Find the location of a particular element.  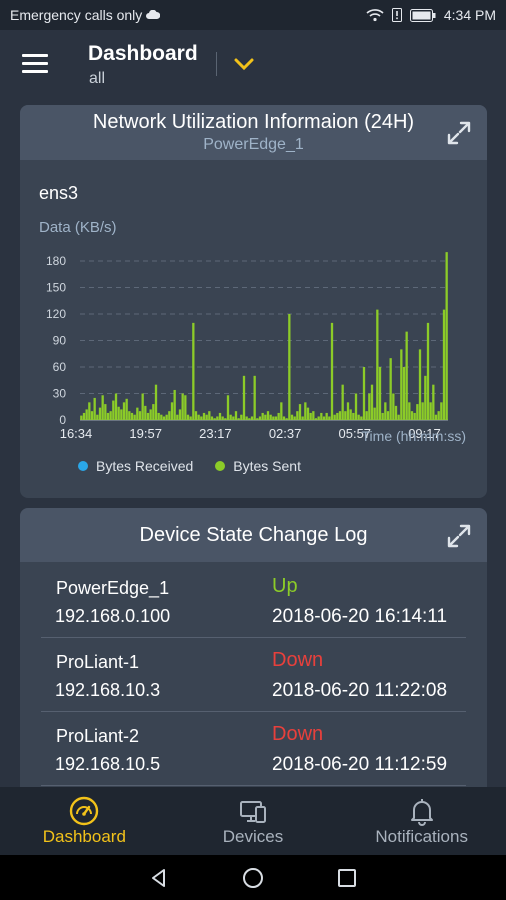

x-tick-label: 02:37 is located at coordinates (285, 433).